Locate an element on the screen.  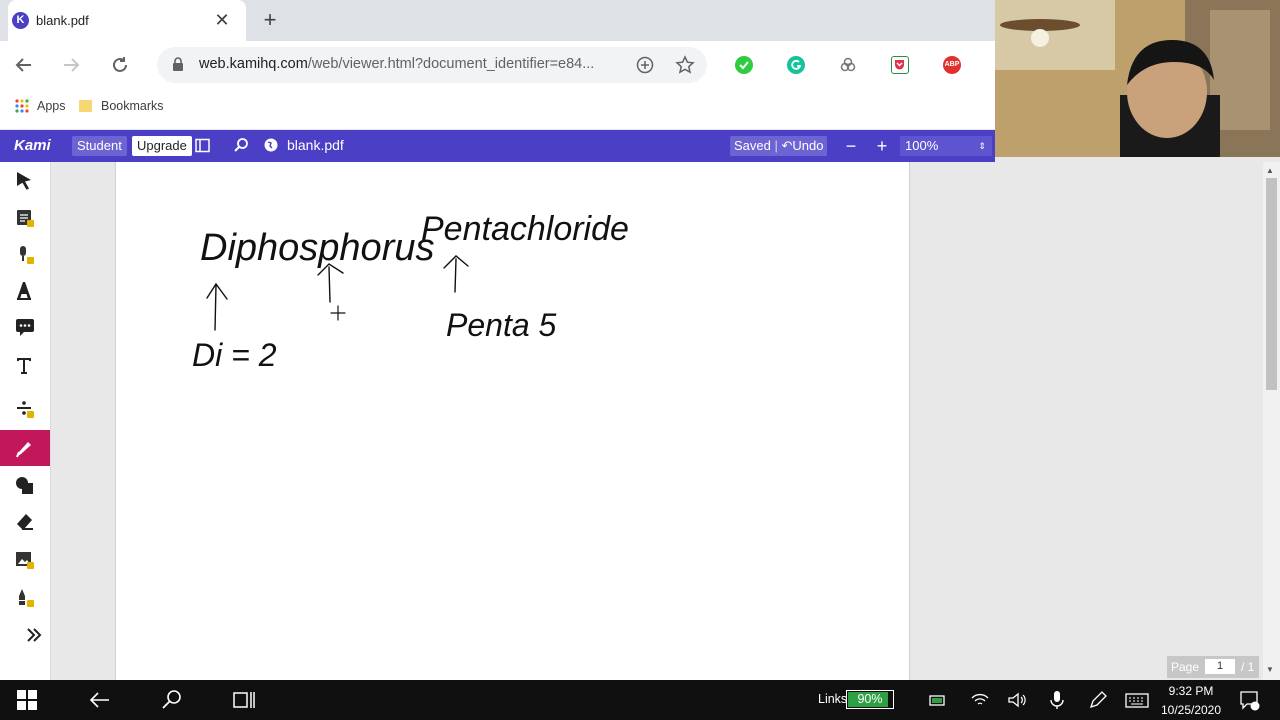
arrow-2-icon is located at coordinates (330, 283).